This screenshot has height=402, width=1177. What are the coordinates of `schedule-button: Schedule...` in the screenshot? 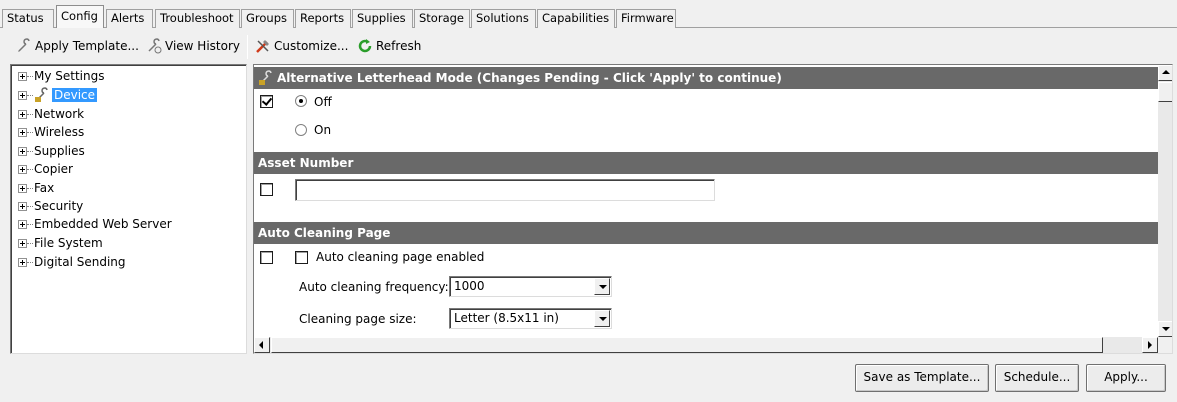 It's located at (1037, 378).